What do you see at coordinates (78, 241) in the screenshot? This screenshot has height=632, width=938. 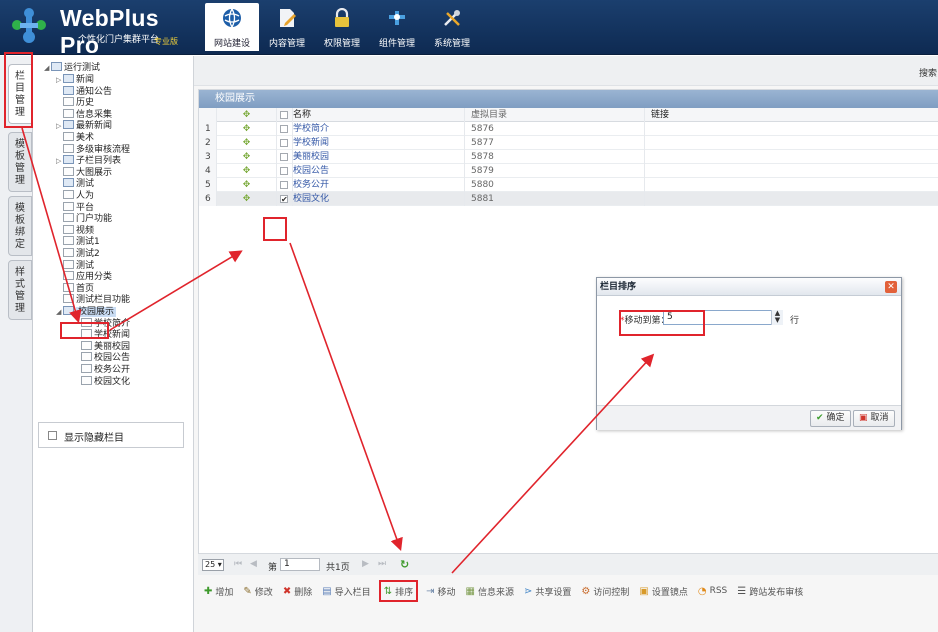 I see `tree-item: 测试1` at bounding box center [78, 241].